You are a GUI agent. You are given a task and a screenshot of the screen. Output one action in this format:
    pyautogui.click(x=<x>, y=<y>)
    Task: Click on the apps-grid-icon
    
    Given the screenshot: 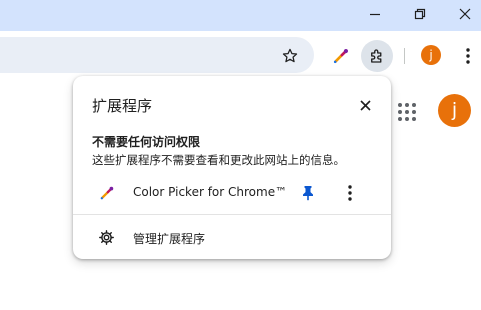 What is the action you would take?
    pyautogui.click(x=407, y=112)
    